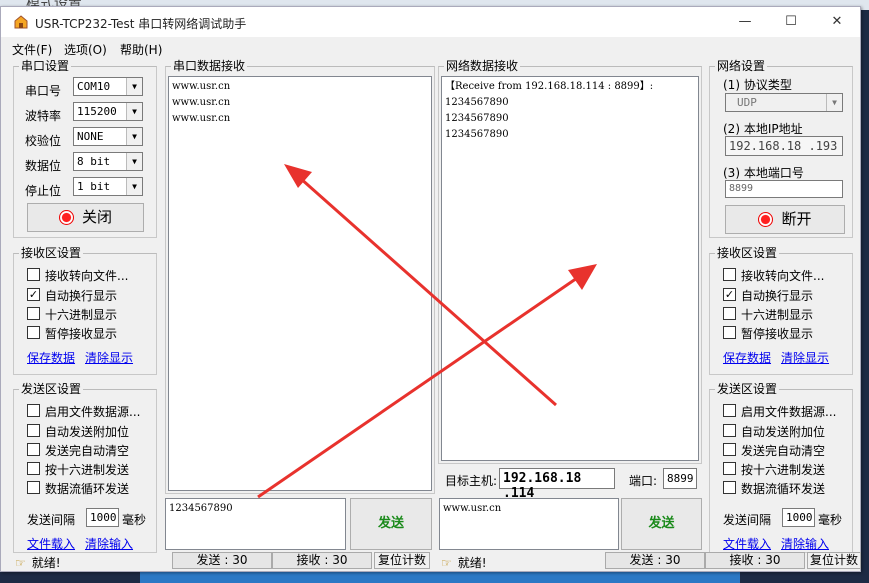  Describe the element at coordinates (428, 291) in the screenshot. I see `arrow-line-to-serial-receive` at that location.